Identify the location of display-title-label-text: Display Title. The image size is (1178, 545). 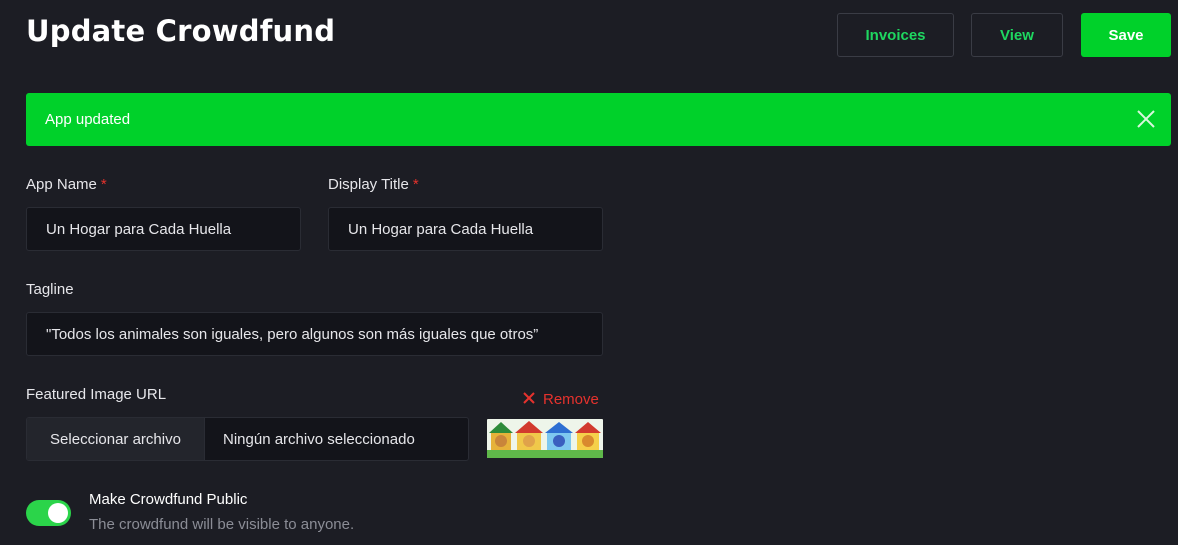
(368, 184).